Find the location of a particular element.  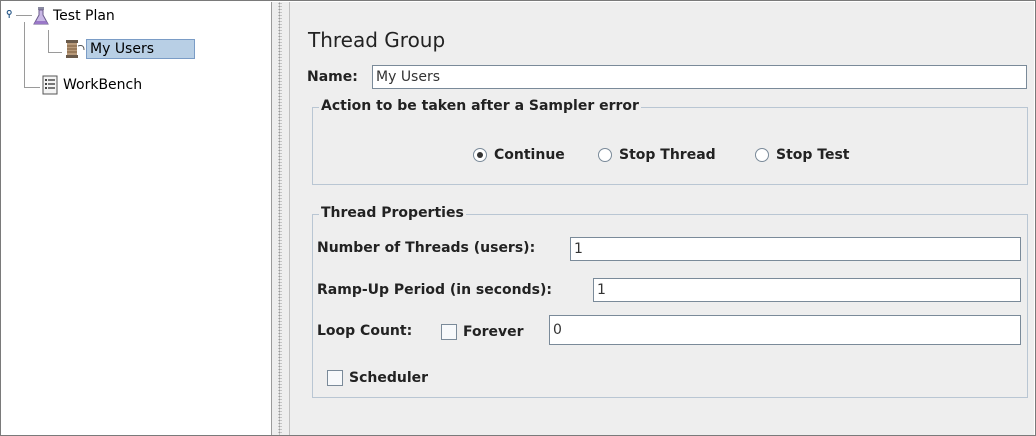

tree-item-label: My Users is located at coordinates (140, 49).